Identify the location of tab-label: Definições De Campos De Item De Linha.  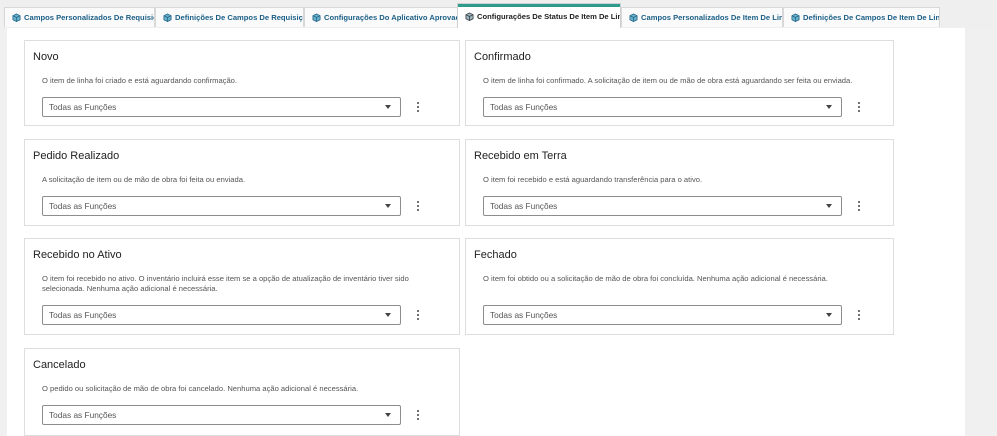
(871, 17).